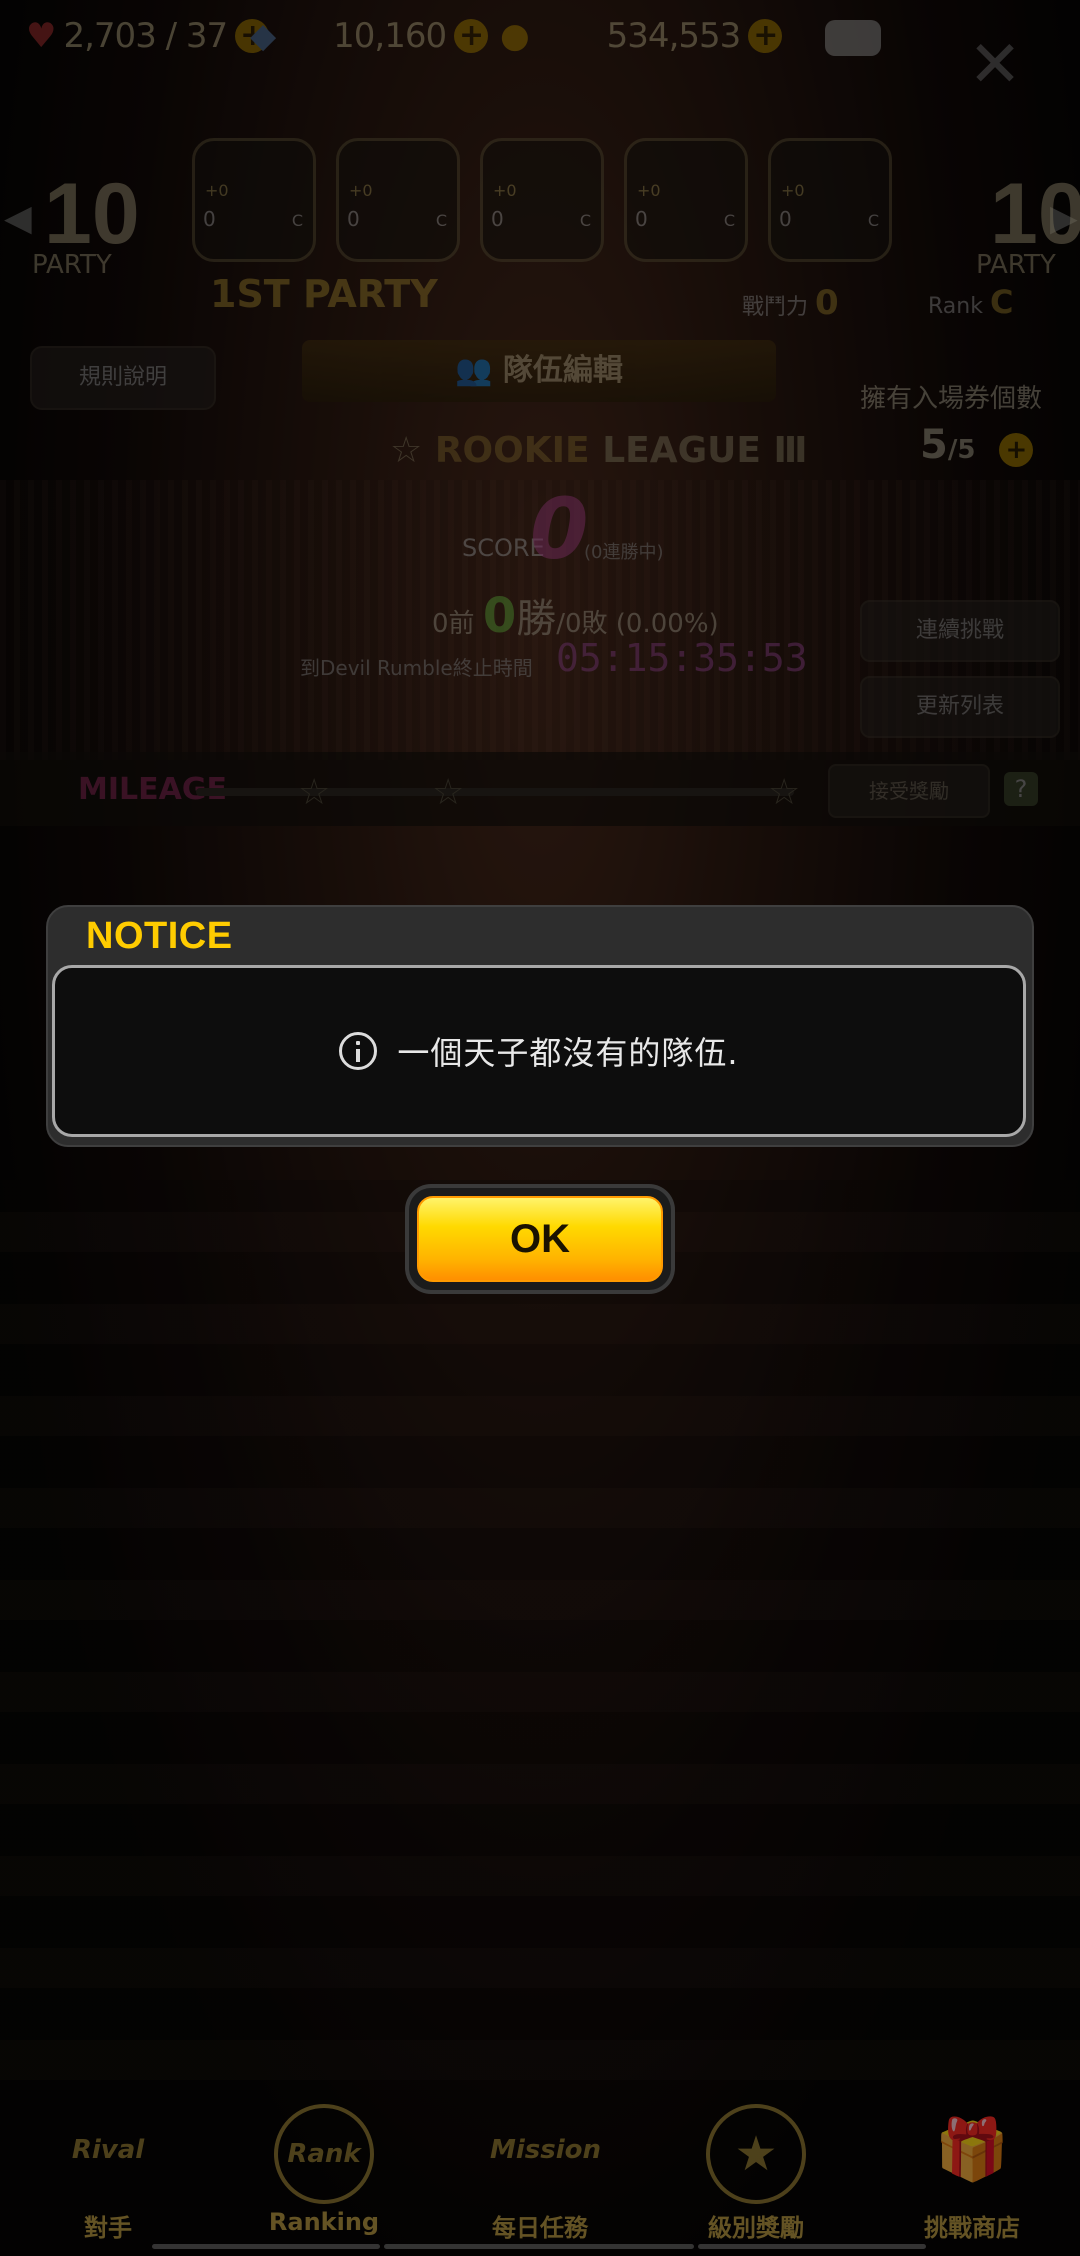 Image resolution: width=1080 pixels, height=2256 pixels. I want to click on dialog-title: NOTICE, so click(159, 936).